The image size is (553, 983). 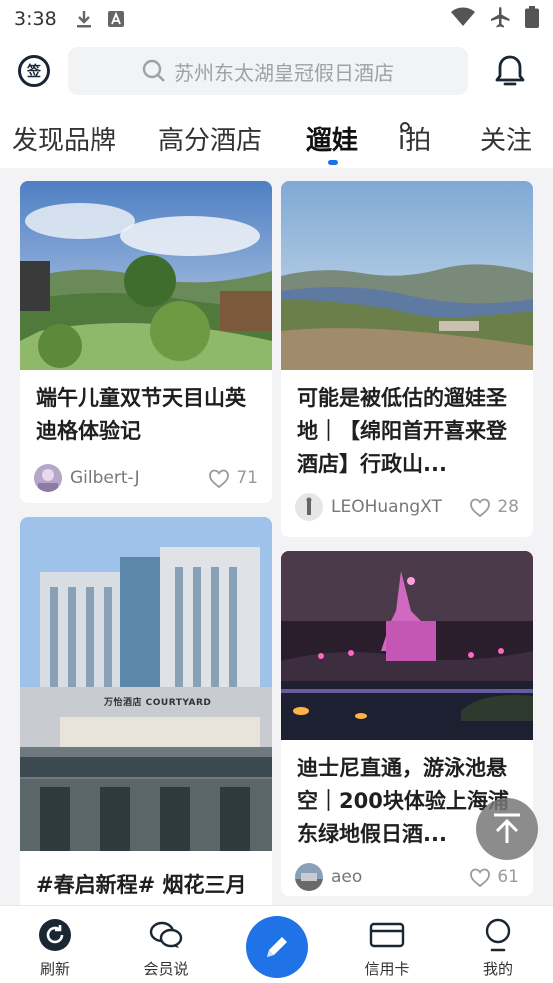 I want to click on tab-following: 关注, so click(x=506, y=138).